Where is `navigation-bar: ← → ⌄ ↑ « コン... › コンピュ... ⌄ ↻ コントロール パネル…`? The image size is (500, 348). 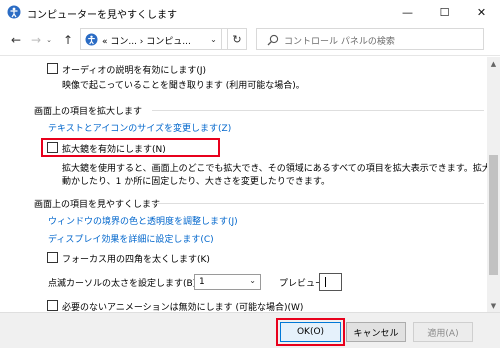 navigation-bar: ← → ⌄ ↑ « コン... › コンピュ... ⌄ ↻ コントロール パネル… is located at coordinates (250, 40).